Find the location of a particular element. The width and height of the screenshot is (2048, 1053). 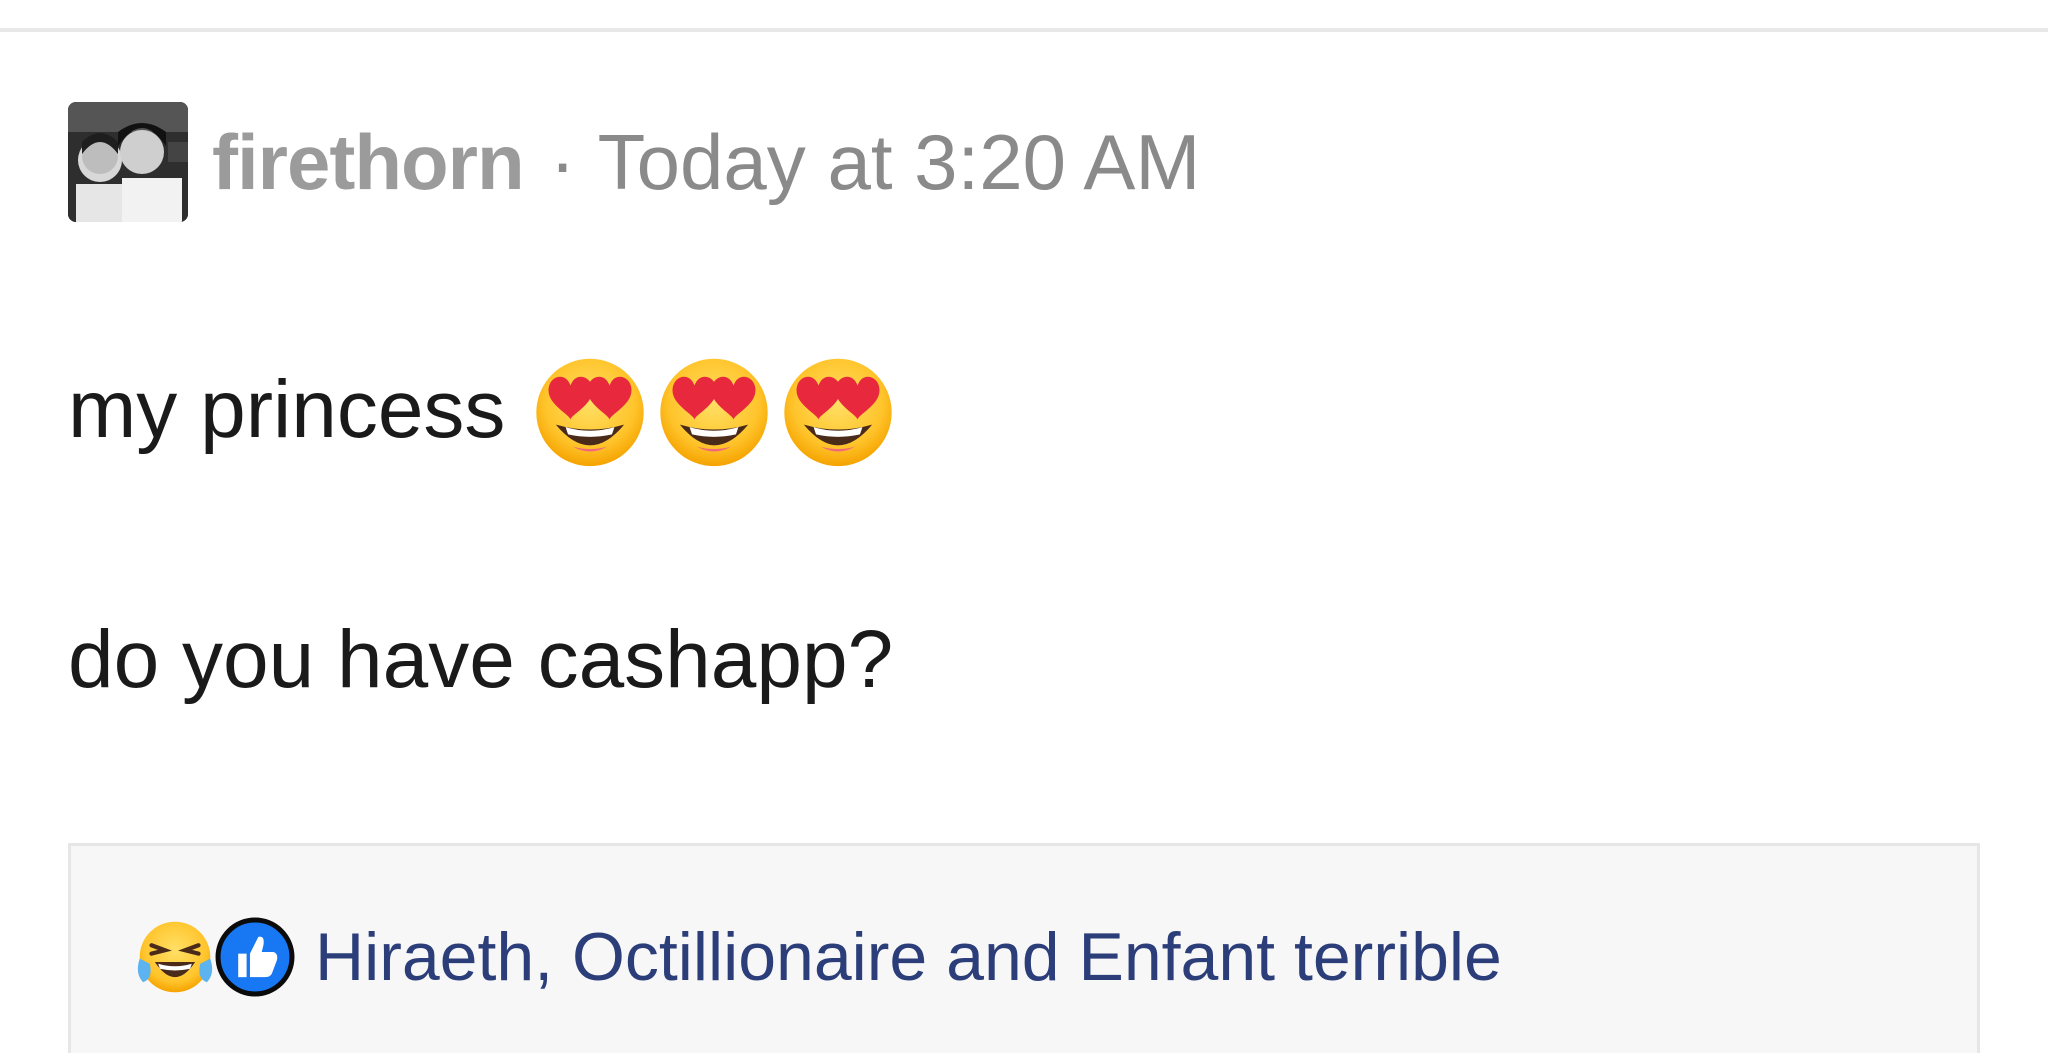

post-author-link: firethorn is located at coordinates (368, 162).